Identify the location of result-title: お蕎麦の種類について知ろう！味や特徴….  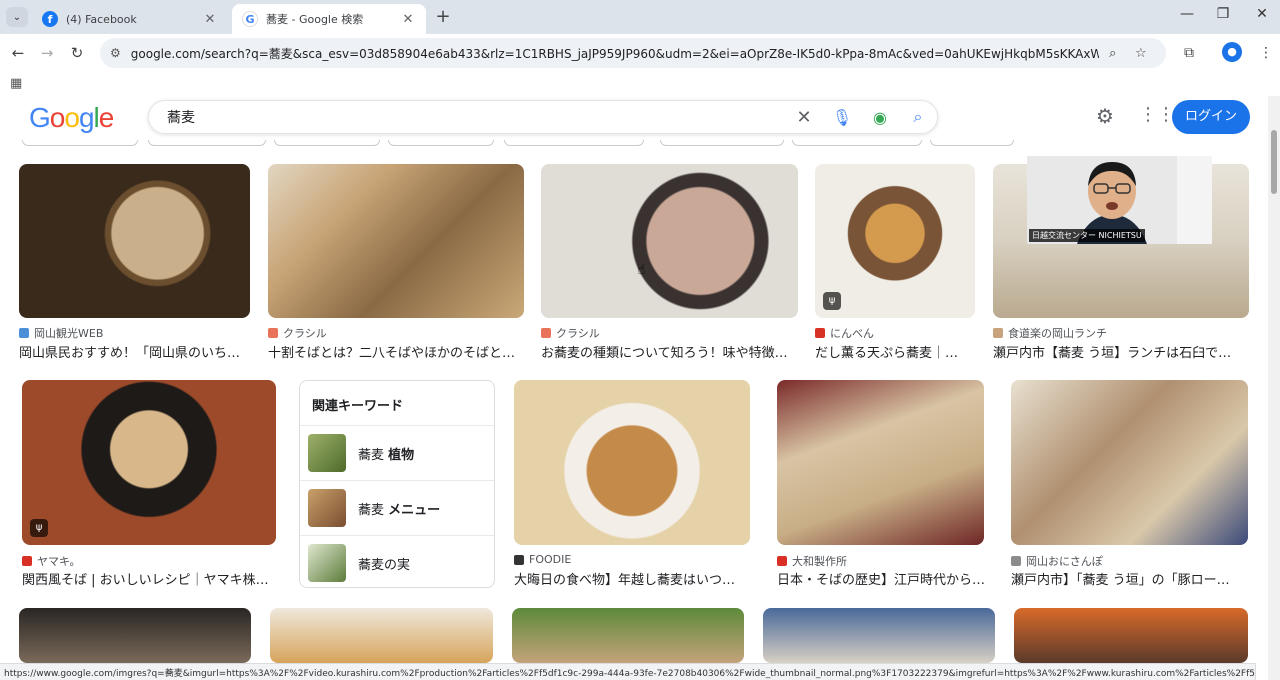
(669, 351).